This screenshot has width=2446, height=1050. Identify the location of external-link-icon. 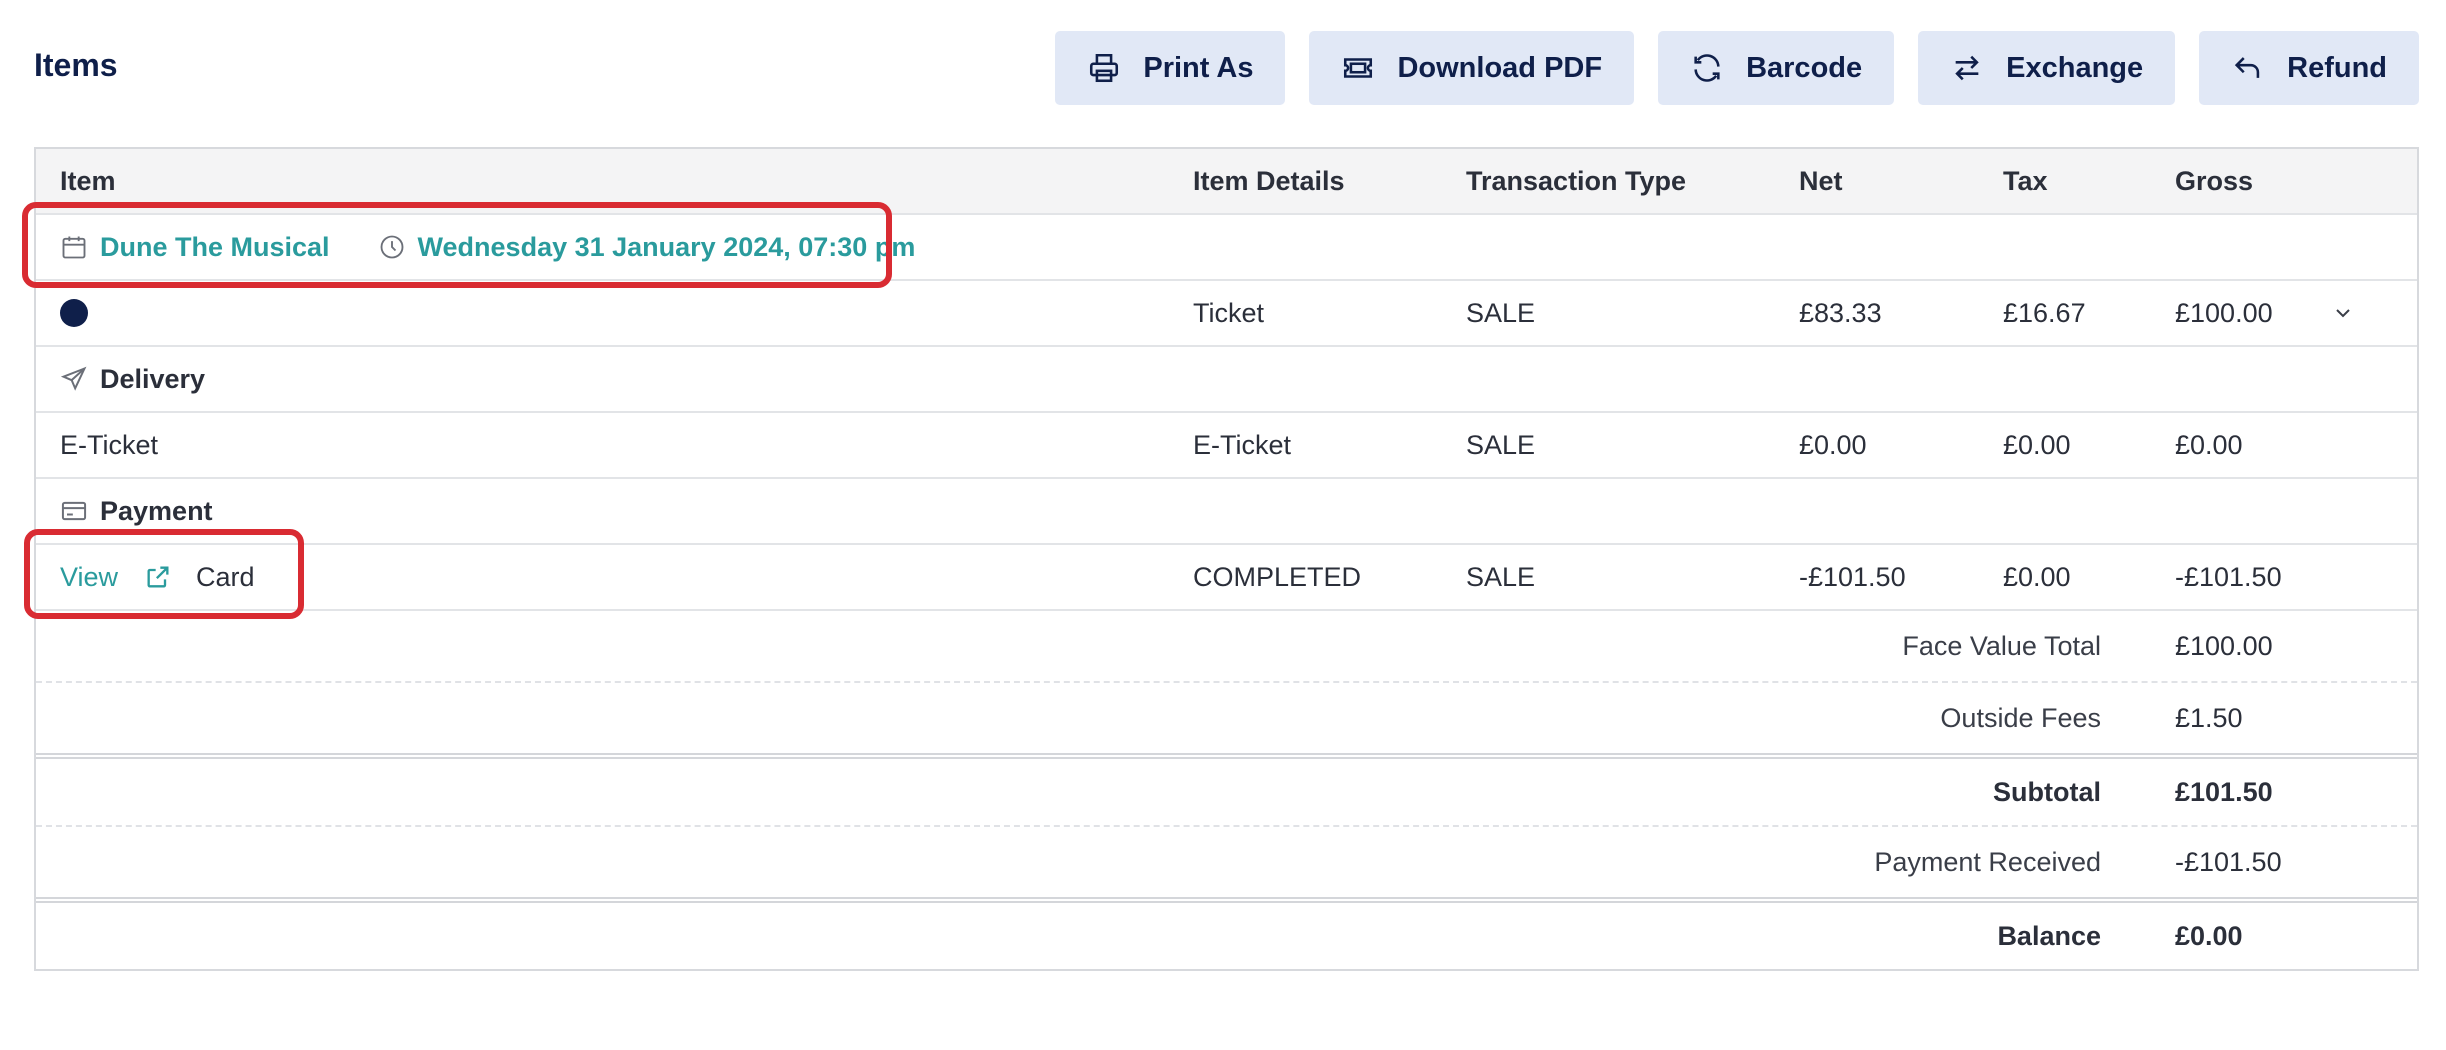
(158, 577).